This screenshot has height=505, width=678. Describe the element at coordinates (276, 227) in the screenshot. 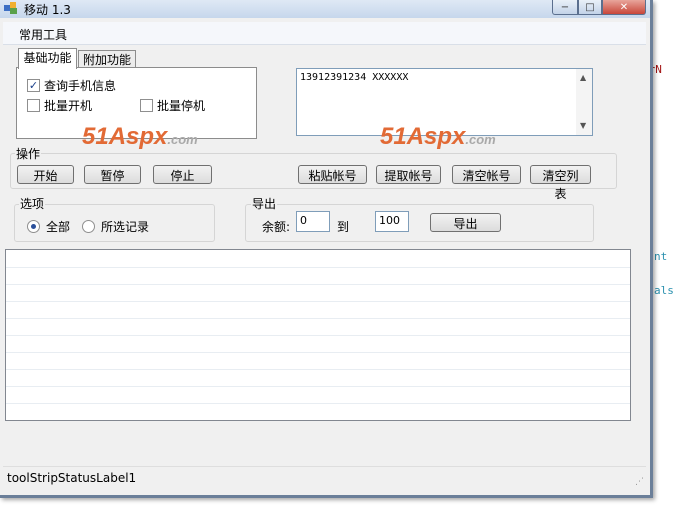

I see `balance-label: 余额:` at that location.